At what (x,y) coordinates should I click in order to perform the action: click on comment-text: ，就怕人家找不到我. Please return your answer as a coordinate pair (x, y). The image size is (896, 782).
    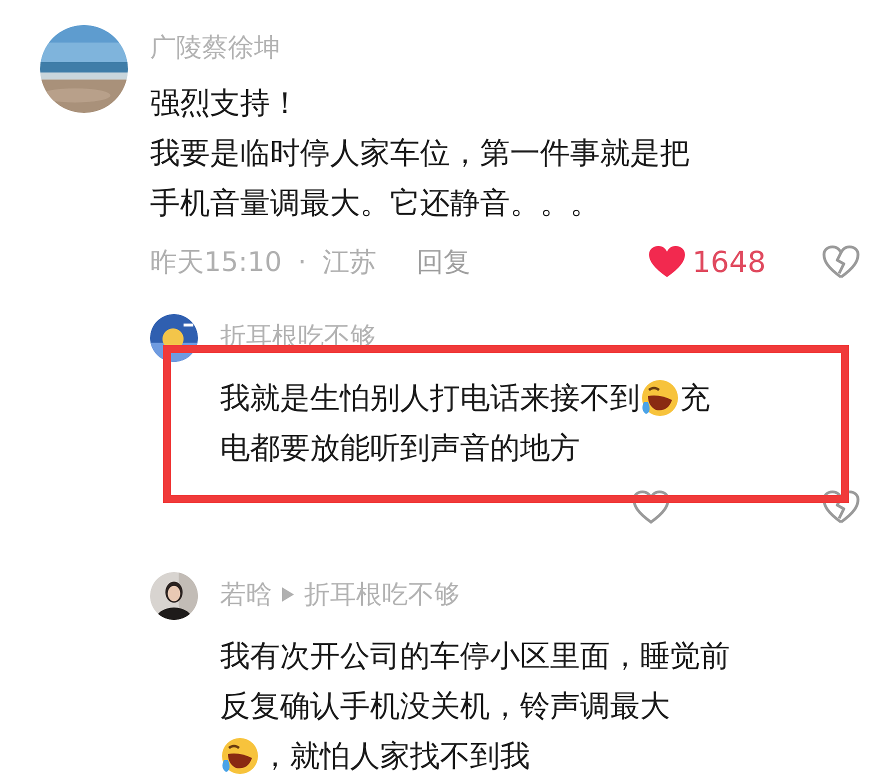
    Looking at the image, I should click on (395, 757).